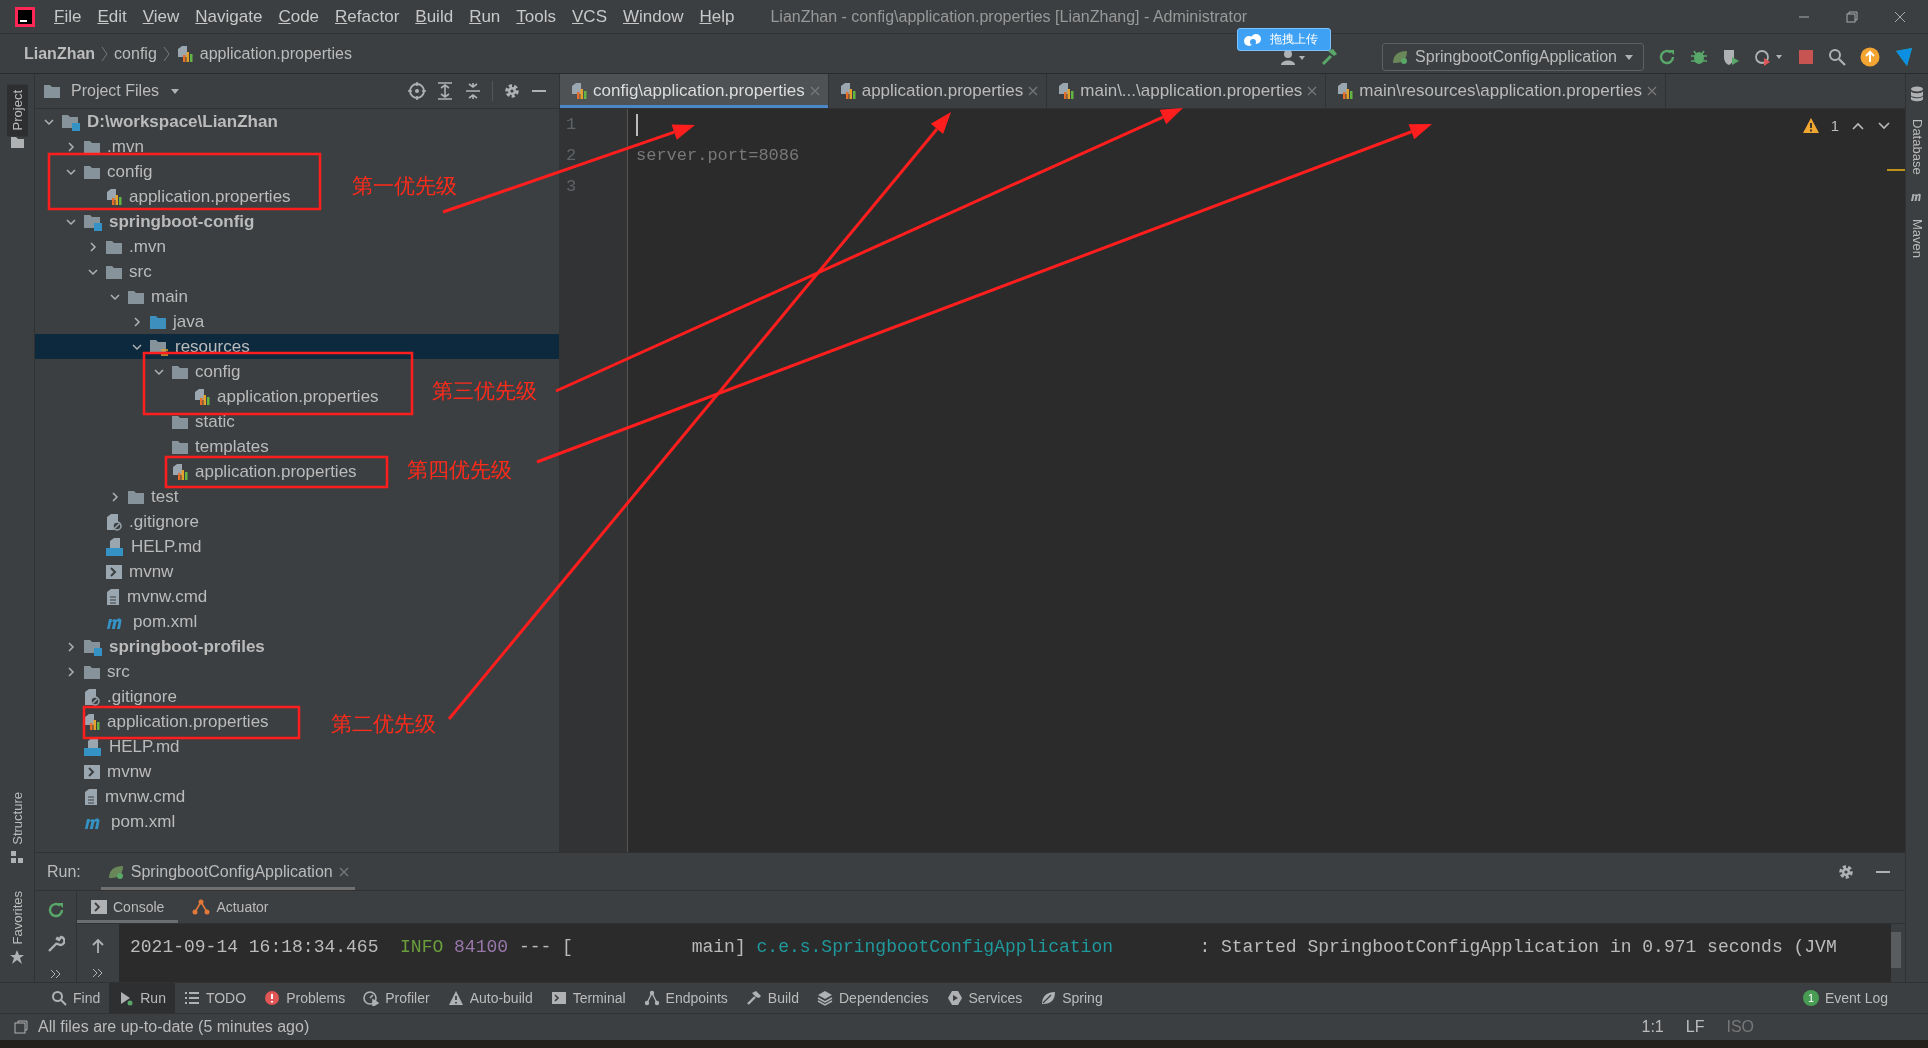  Describe the element at coordinates (1917, 238) in the screenshot. I see `tool-window-tab: Maven` at that location.